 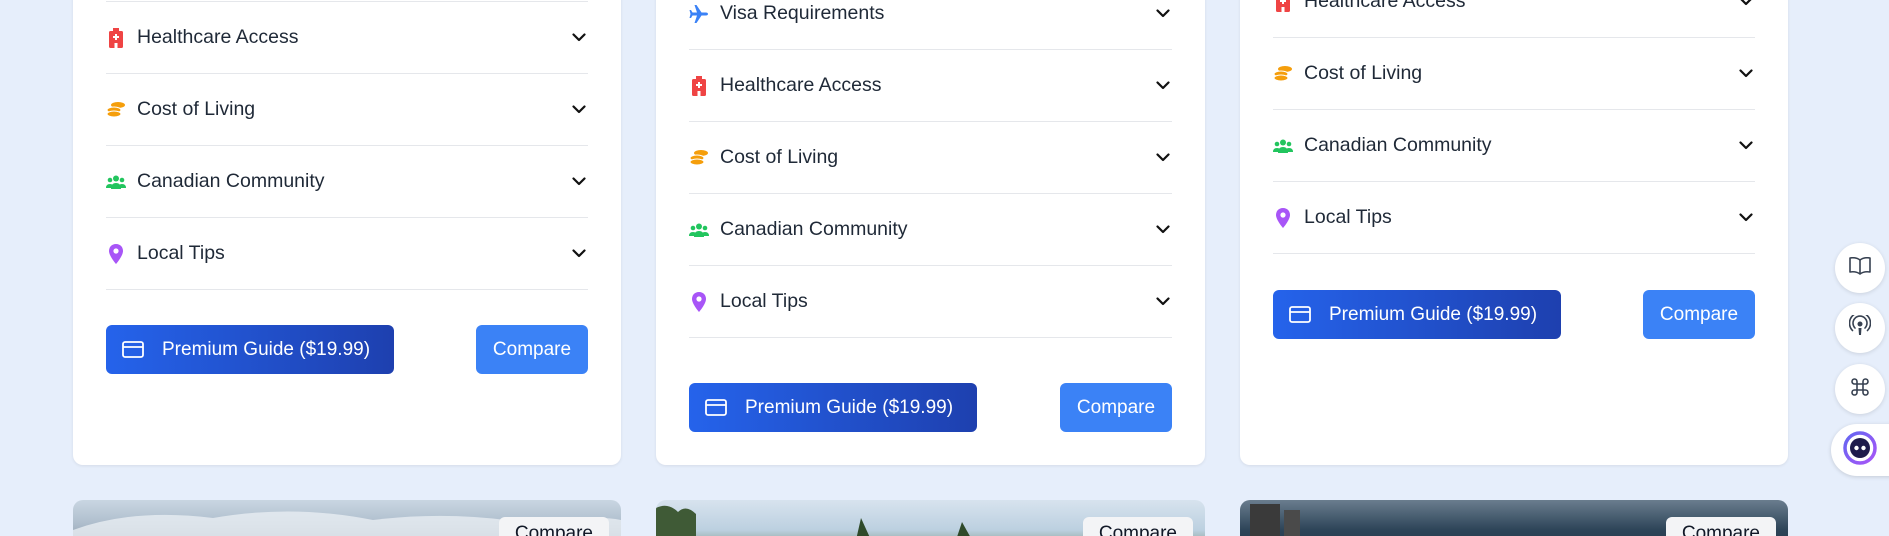 What do you see at coordinates (699, 14) in the screenshot?
I see `plane-icon` at bounding box center [699, 14].